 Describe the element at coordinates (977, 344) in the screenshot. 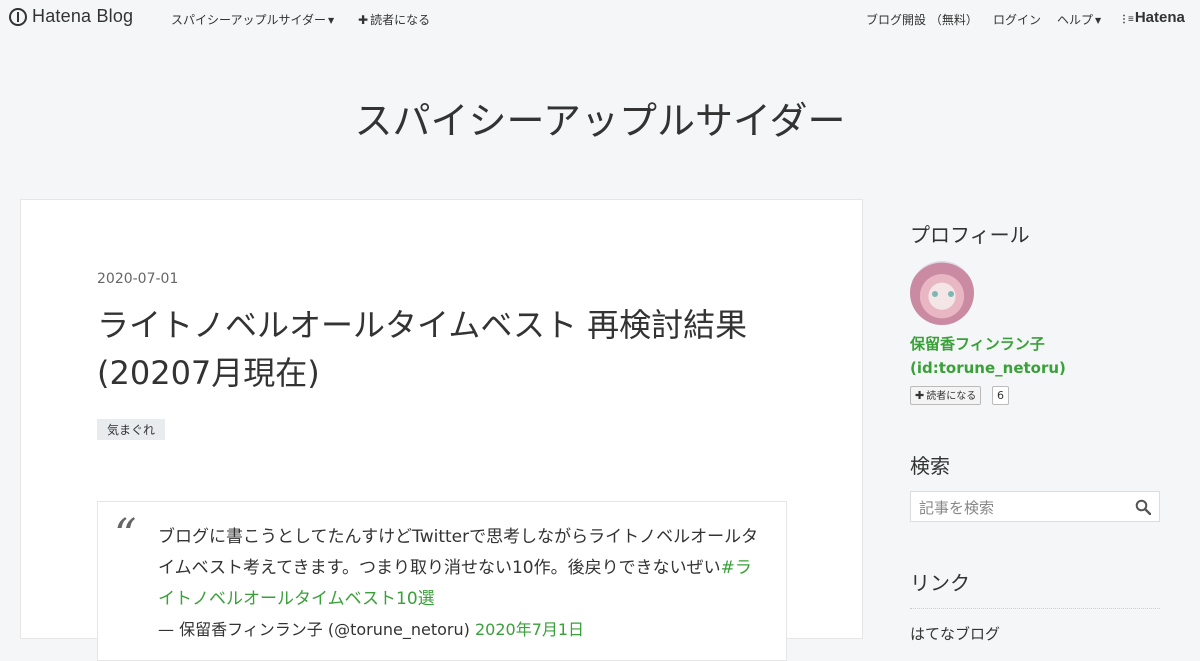

I see `profile-display-name: 保留香フィンラン子` at that location.